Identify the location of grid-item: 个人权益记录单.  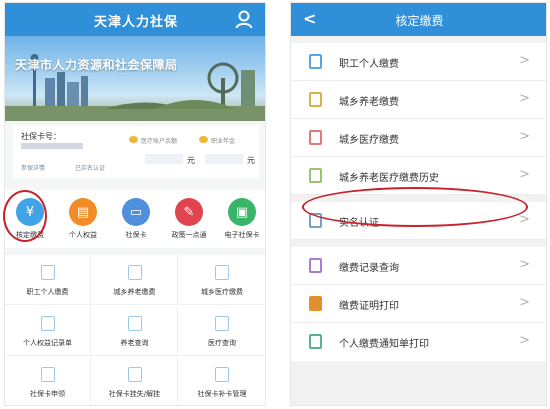
(48, 331).